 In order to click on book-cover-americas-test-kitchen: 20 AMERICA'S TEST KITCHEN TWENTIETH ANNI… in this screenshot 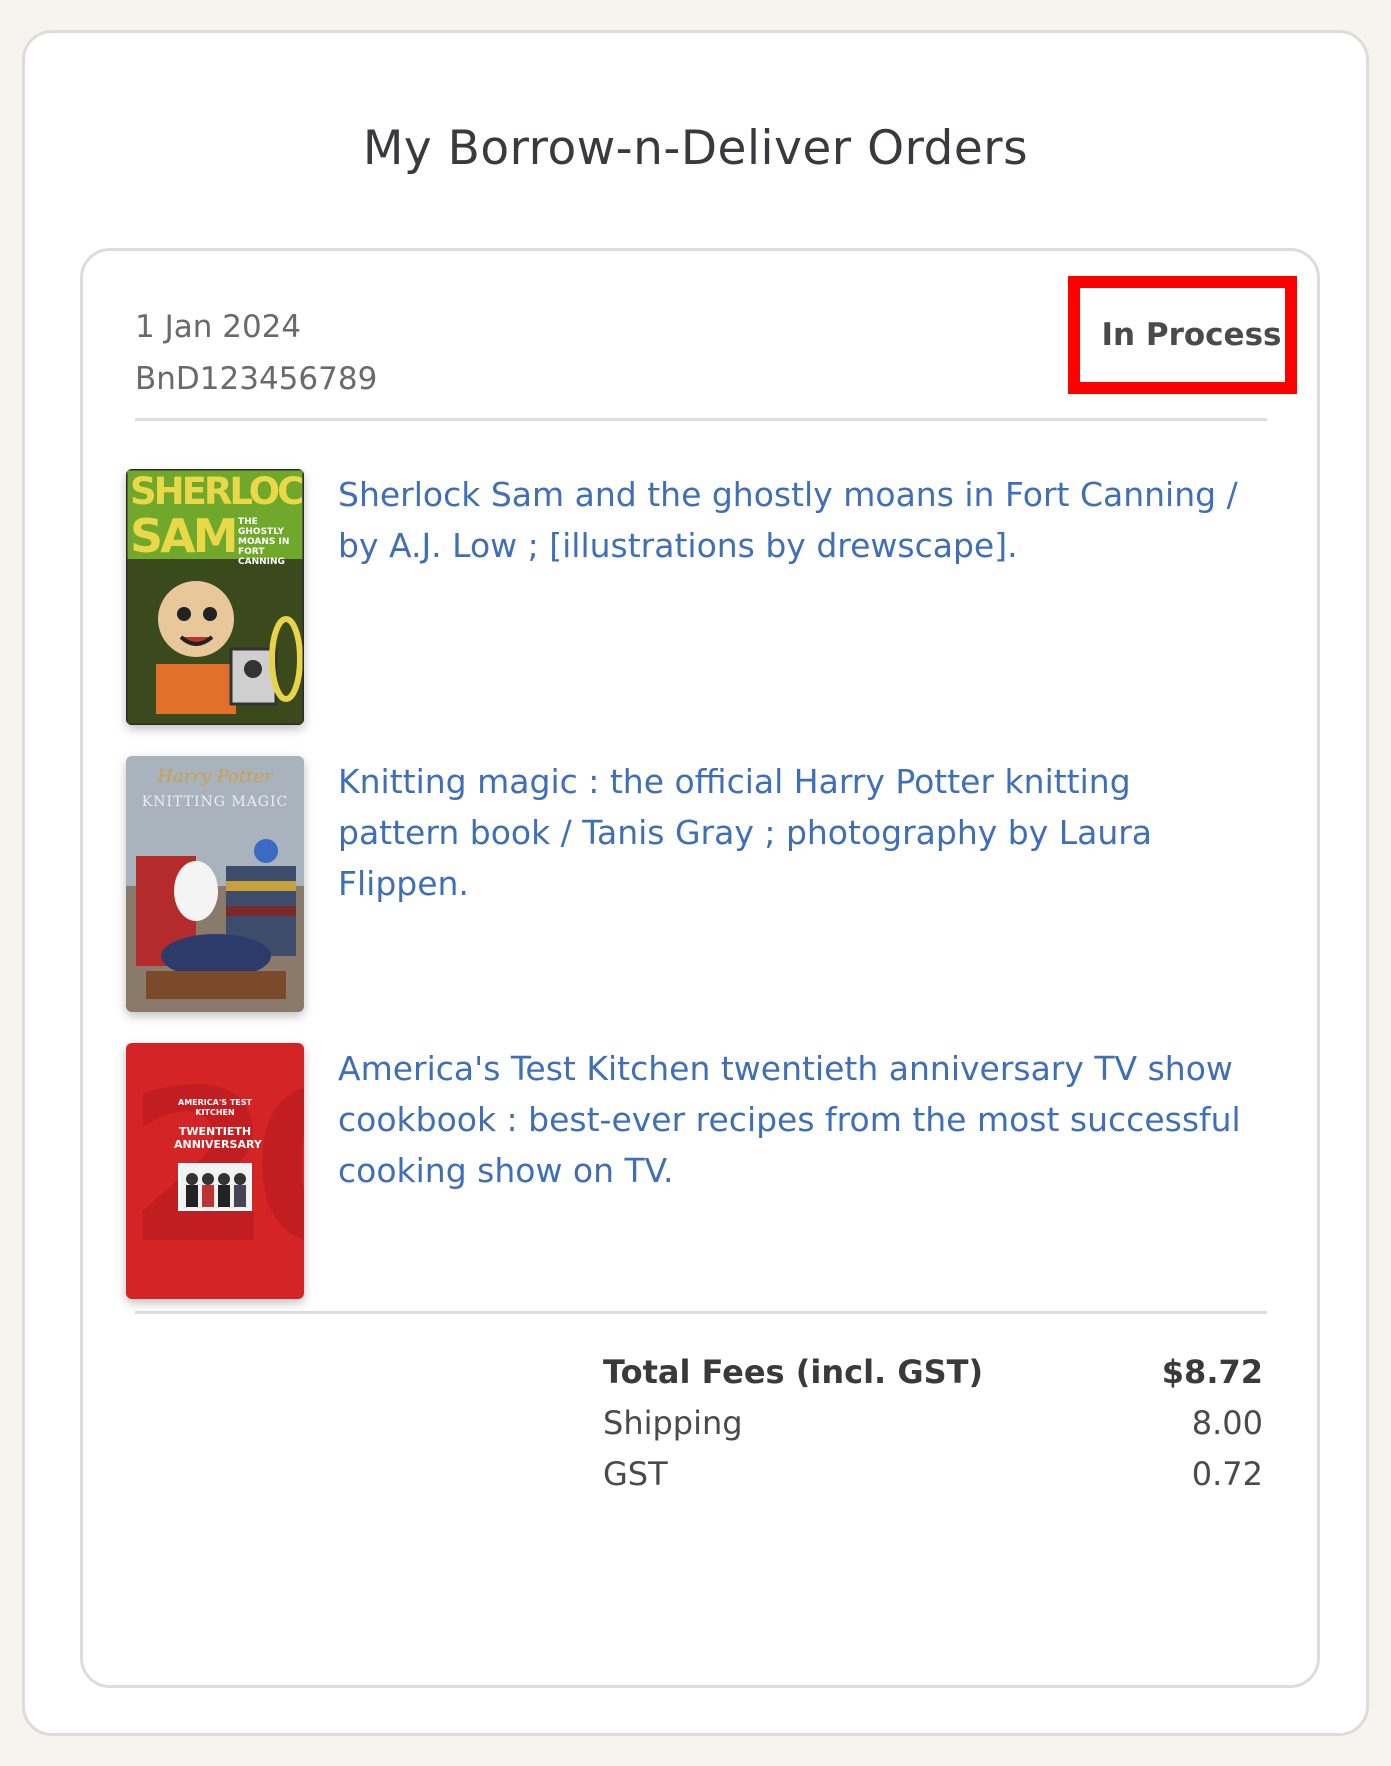, I will do `click(215, 1171)`.